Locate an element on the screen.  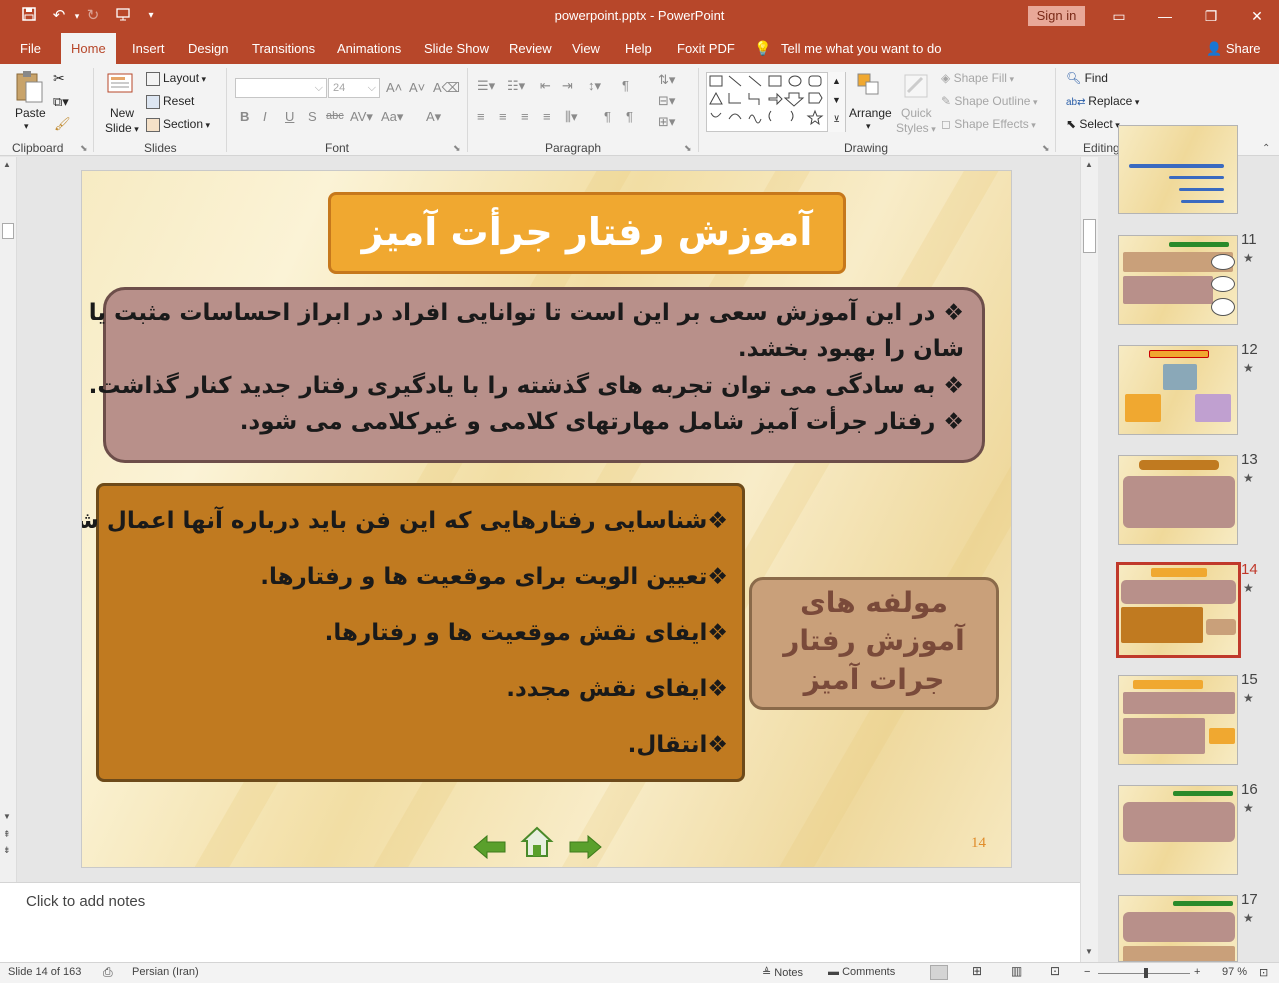
paste-icon is located at coordinates (29, 88).